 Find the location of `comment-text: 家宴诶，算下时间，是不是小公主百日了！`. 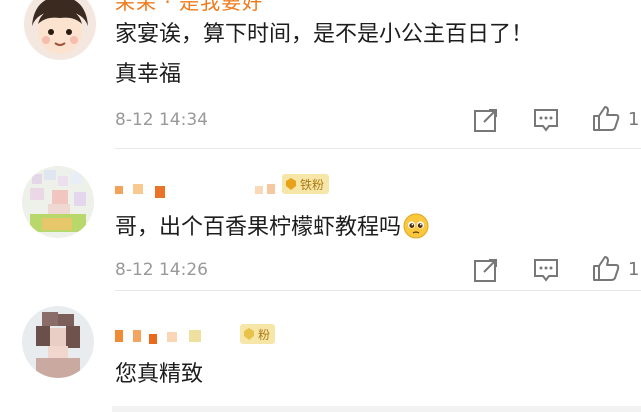

comment-text: 家宴诶，算下时间，是不是小公主百日了！ is located at coordinates (324, 34).